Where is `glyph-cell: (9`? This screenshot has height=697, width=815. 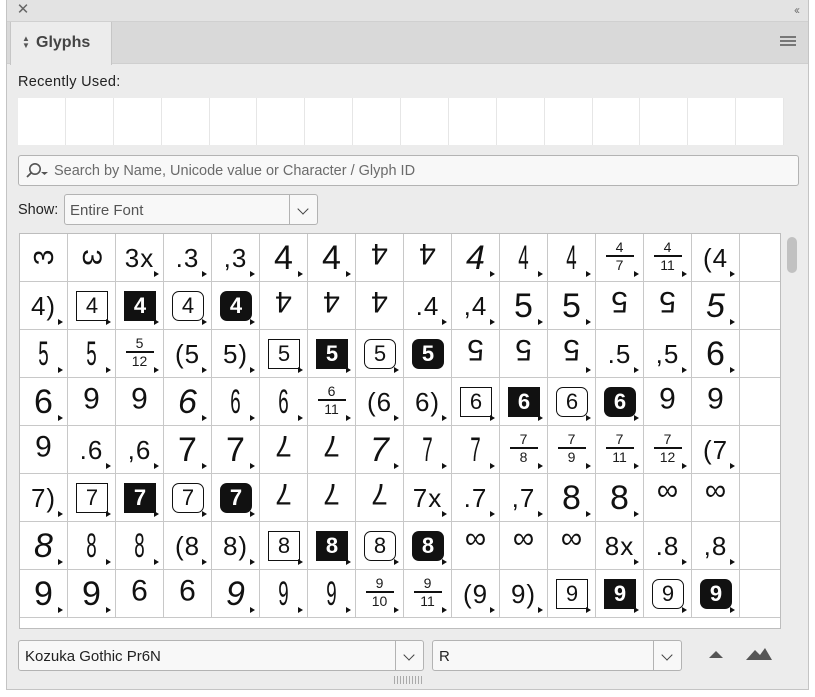
glyph-cell: (9 is located at coordinates (476, 594).